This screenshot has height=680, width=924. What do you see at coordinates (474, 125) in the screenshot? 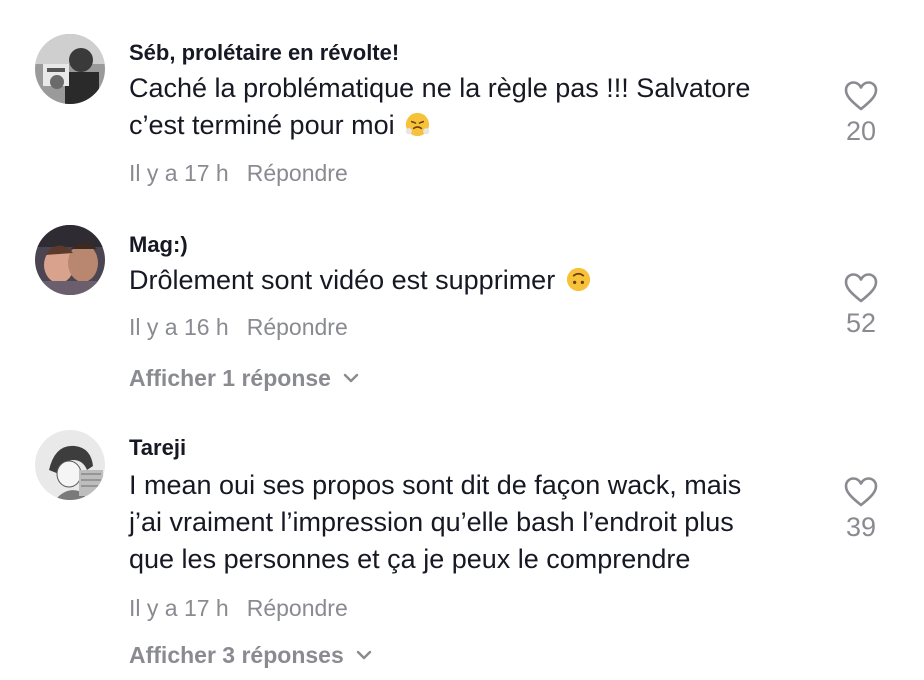
I see `comment-text-line: c’est terminé pour moi` at bounding box center [474, 125].